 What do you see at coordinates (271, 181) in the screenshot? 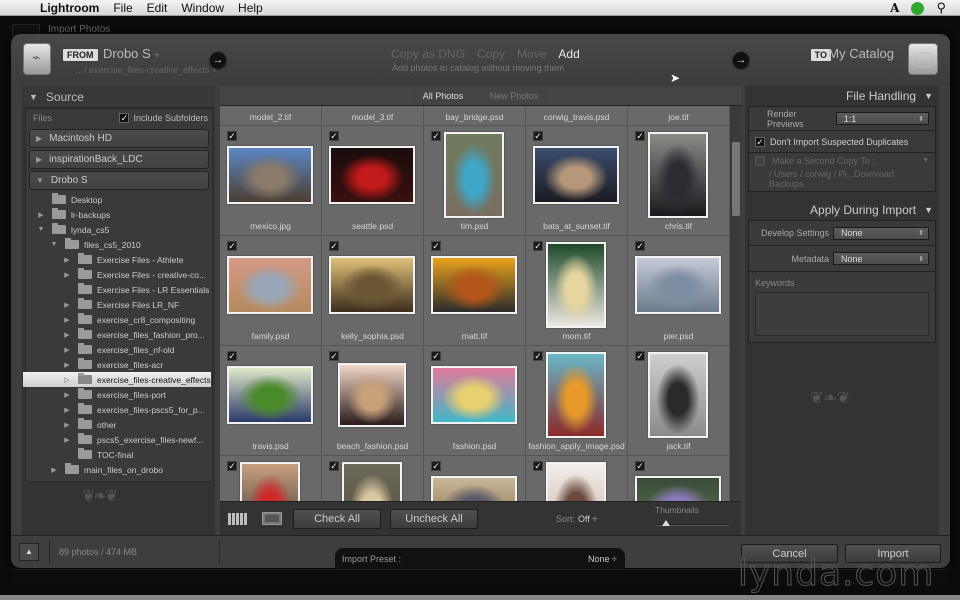
I see `photo-cell: ✓ mexico.jpg` at bounding box center [271, 181].